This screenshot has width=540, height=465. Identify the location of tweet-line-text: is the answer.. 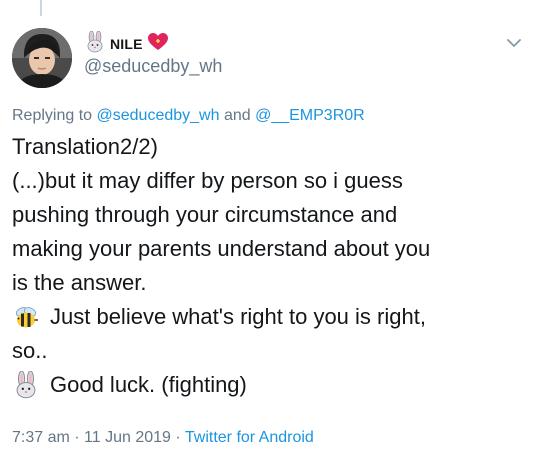
(79, 282).